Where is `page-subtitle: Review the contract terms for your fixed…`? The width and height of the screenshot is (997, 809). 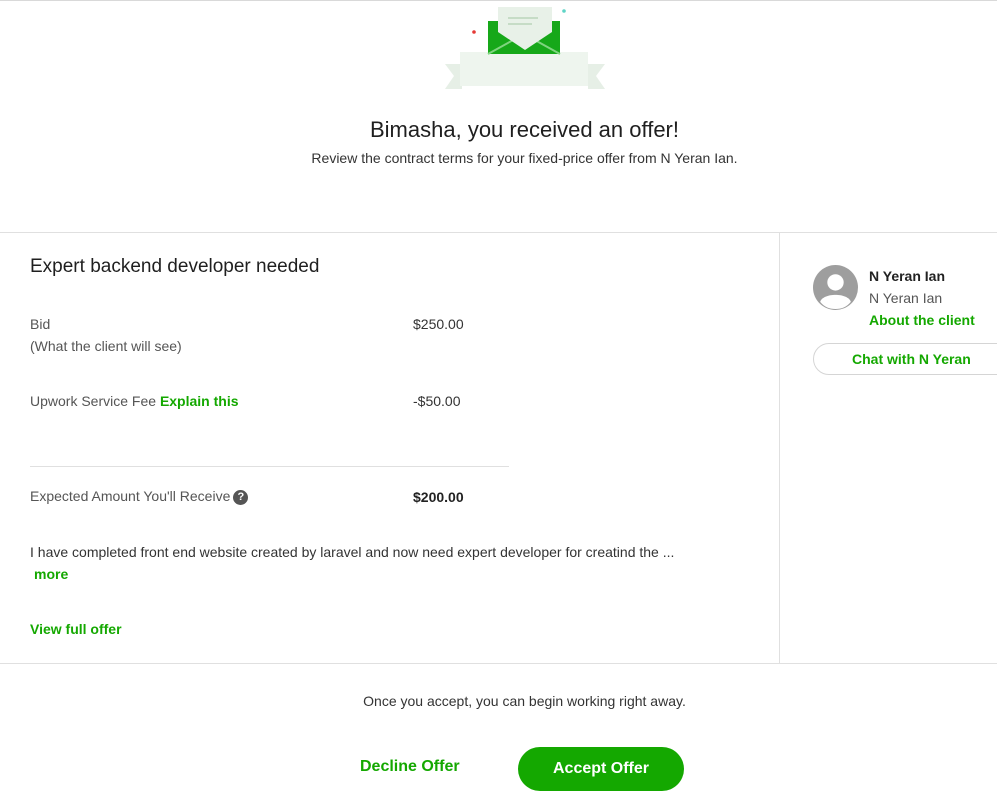 page-subtitle: Review the contract terms for your fixed… is located at coordinates (524, 158).